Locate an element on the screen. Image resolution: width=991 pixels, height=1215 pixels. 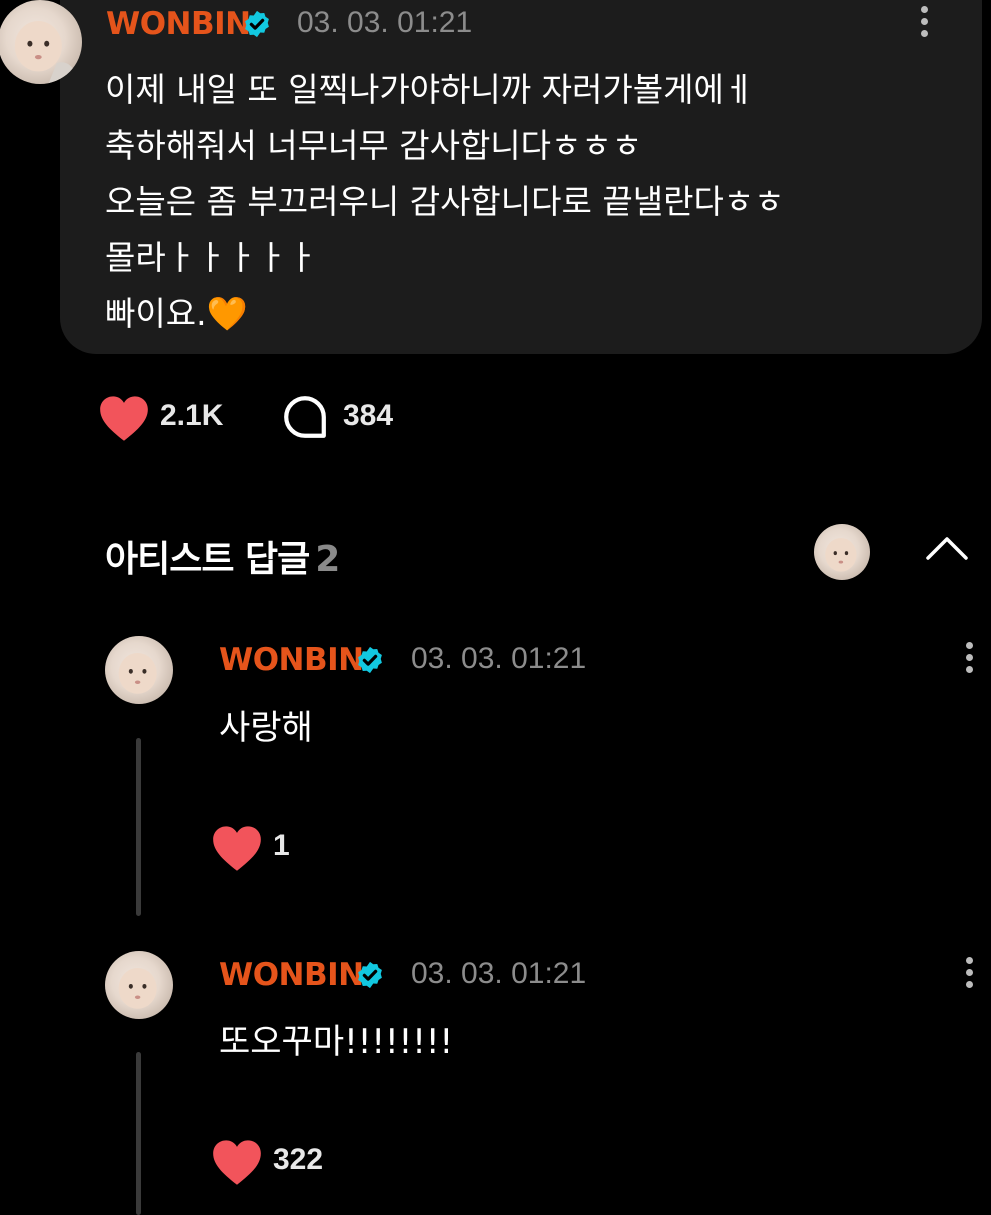
post-author-name: WONBIN is located at coordinates (178, 24).